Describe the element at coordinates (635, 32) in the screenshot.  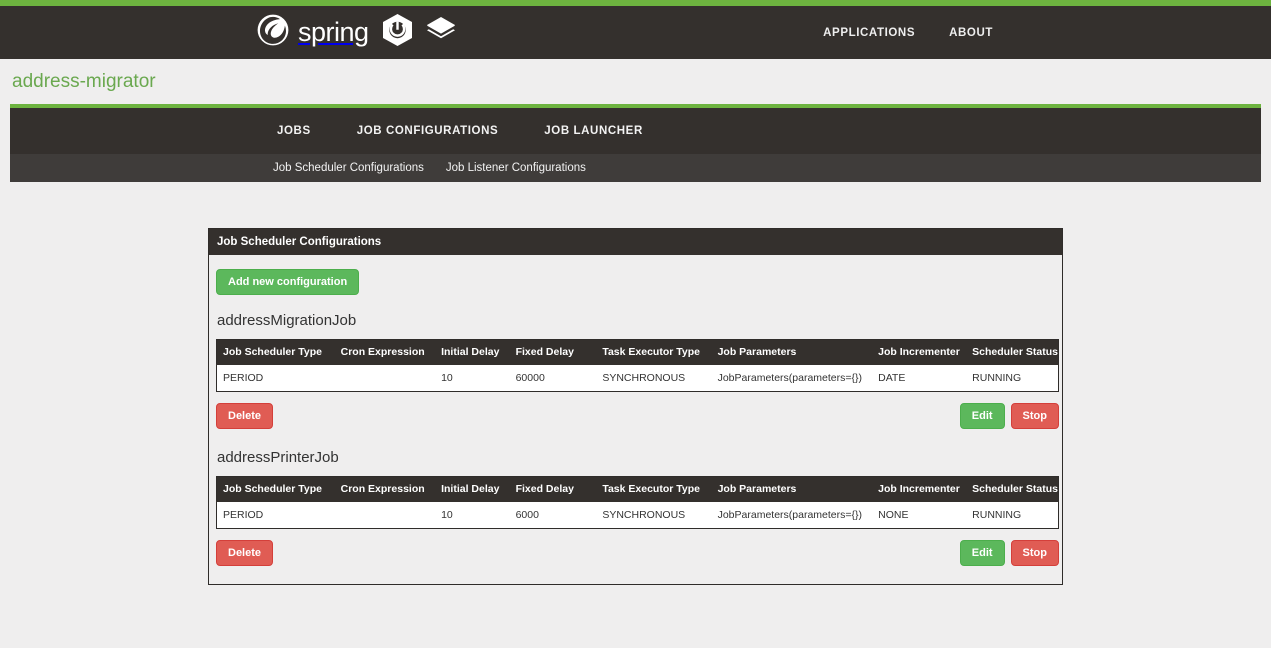
I see `masthead: spring APPLICATIONS ABOUT` at that location.